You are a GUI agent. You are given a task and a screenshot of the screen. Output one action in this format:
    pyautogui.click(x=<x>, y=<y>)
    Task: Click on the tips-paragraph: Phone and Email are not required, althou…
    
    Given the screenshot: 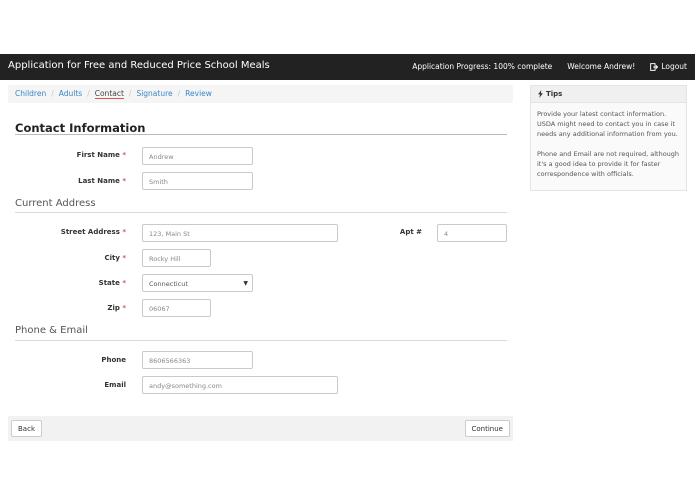 What is the action you would take?
    pyautogui.click(x=608, y=164)
    